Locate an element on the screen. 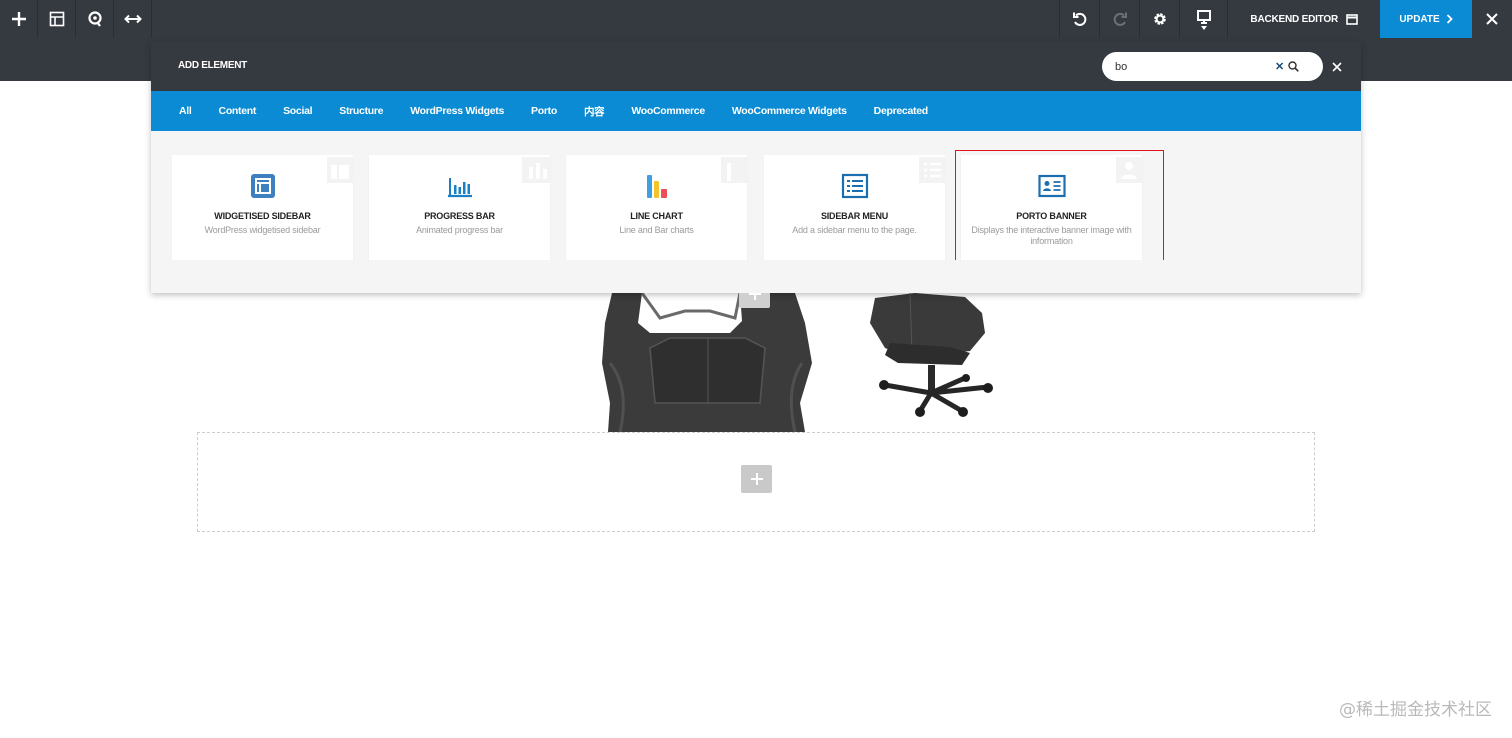 The image size is (1512, 738). caret-down-icon is located at coordinates (1203, 27).